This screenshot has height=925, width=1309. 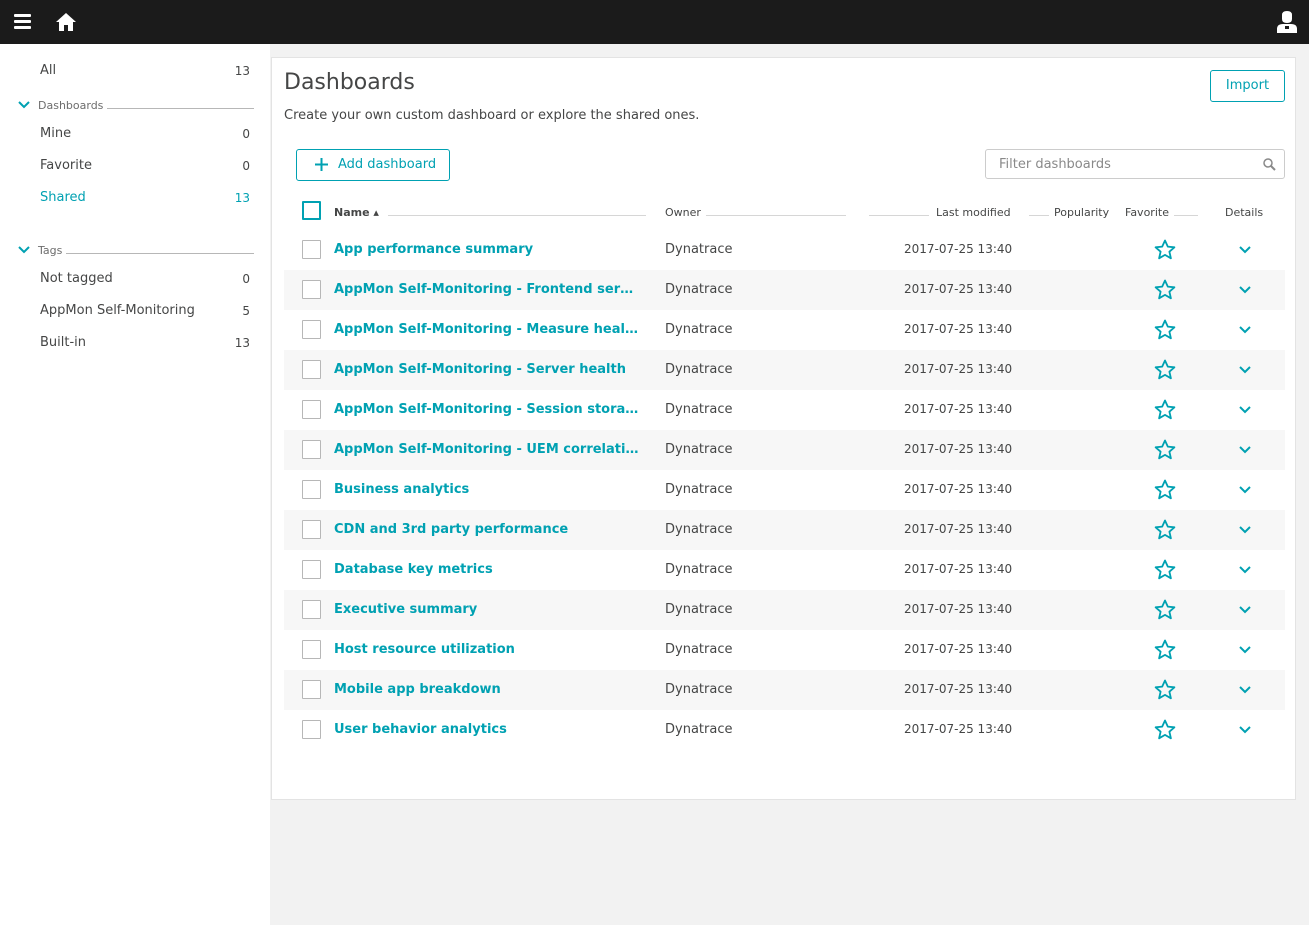 What do you see at coordinates (145, 279) in the screenshot?
I see `sidebar-item-not-tagged: Not tagged 0` at bounding box center [145, 279].